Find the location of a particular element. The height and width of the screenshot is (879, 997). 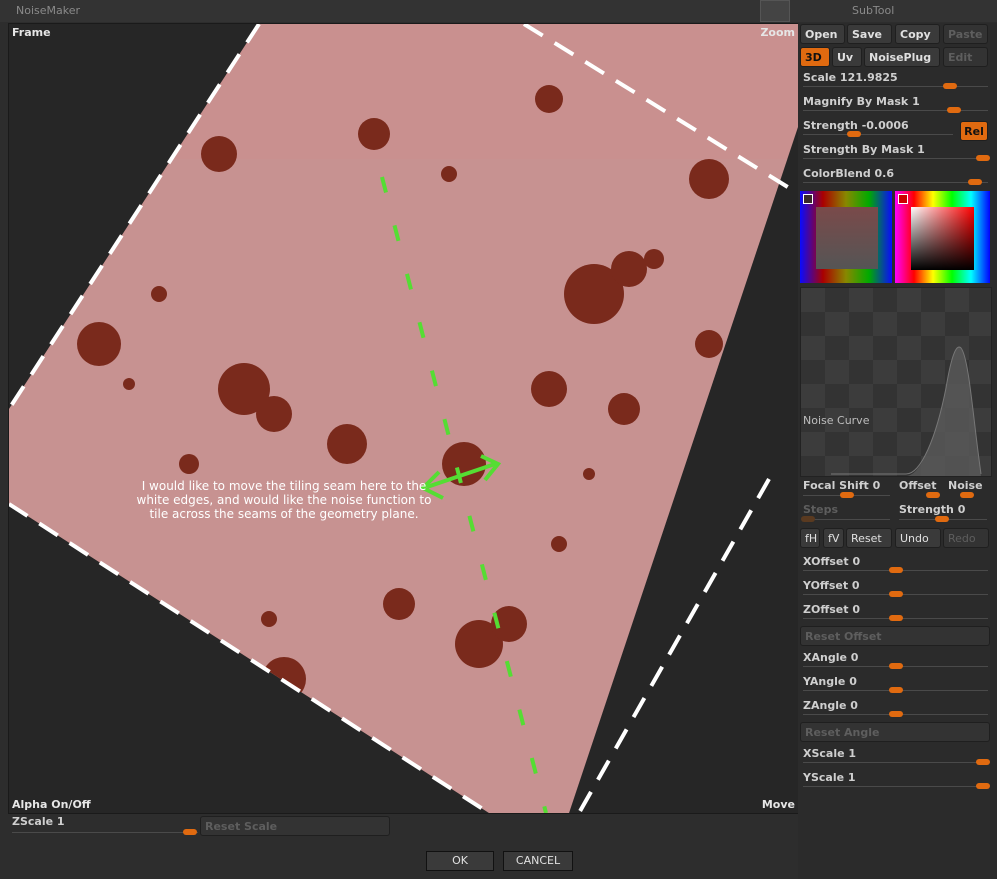

reset-scale-button: Reset Scale is located at coordinates (295, 826).